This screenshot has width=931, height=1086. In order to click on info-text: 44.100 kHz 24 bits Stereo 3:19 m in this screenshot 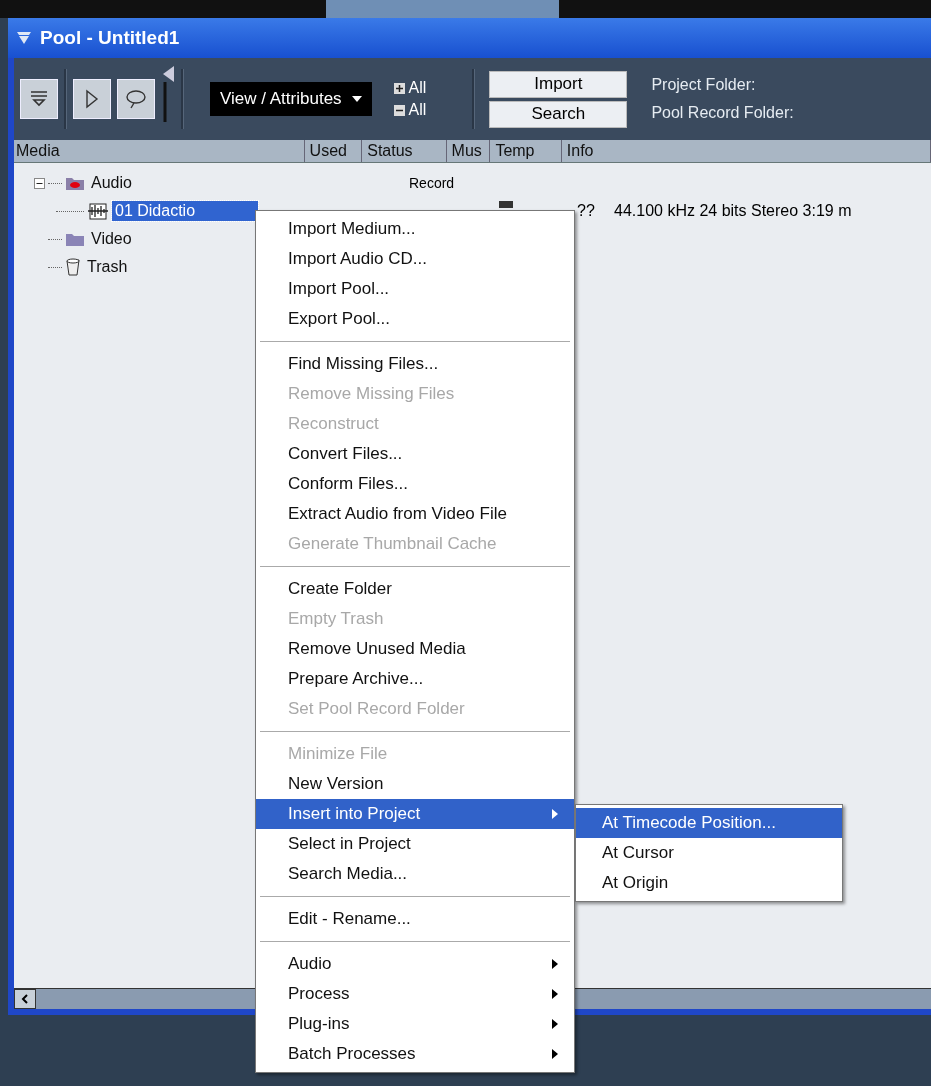, I will do `click(733, 210)`.